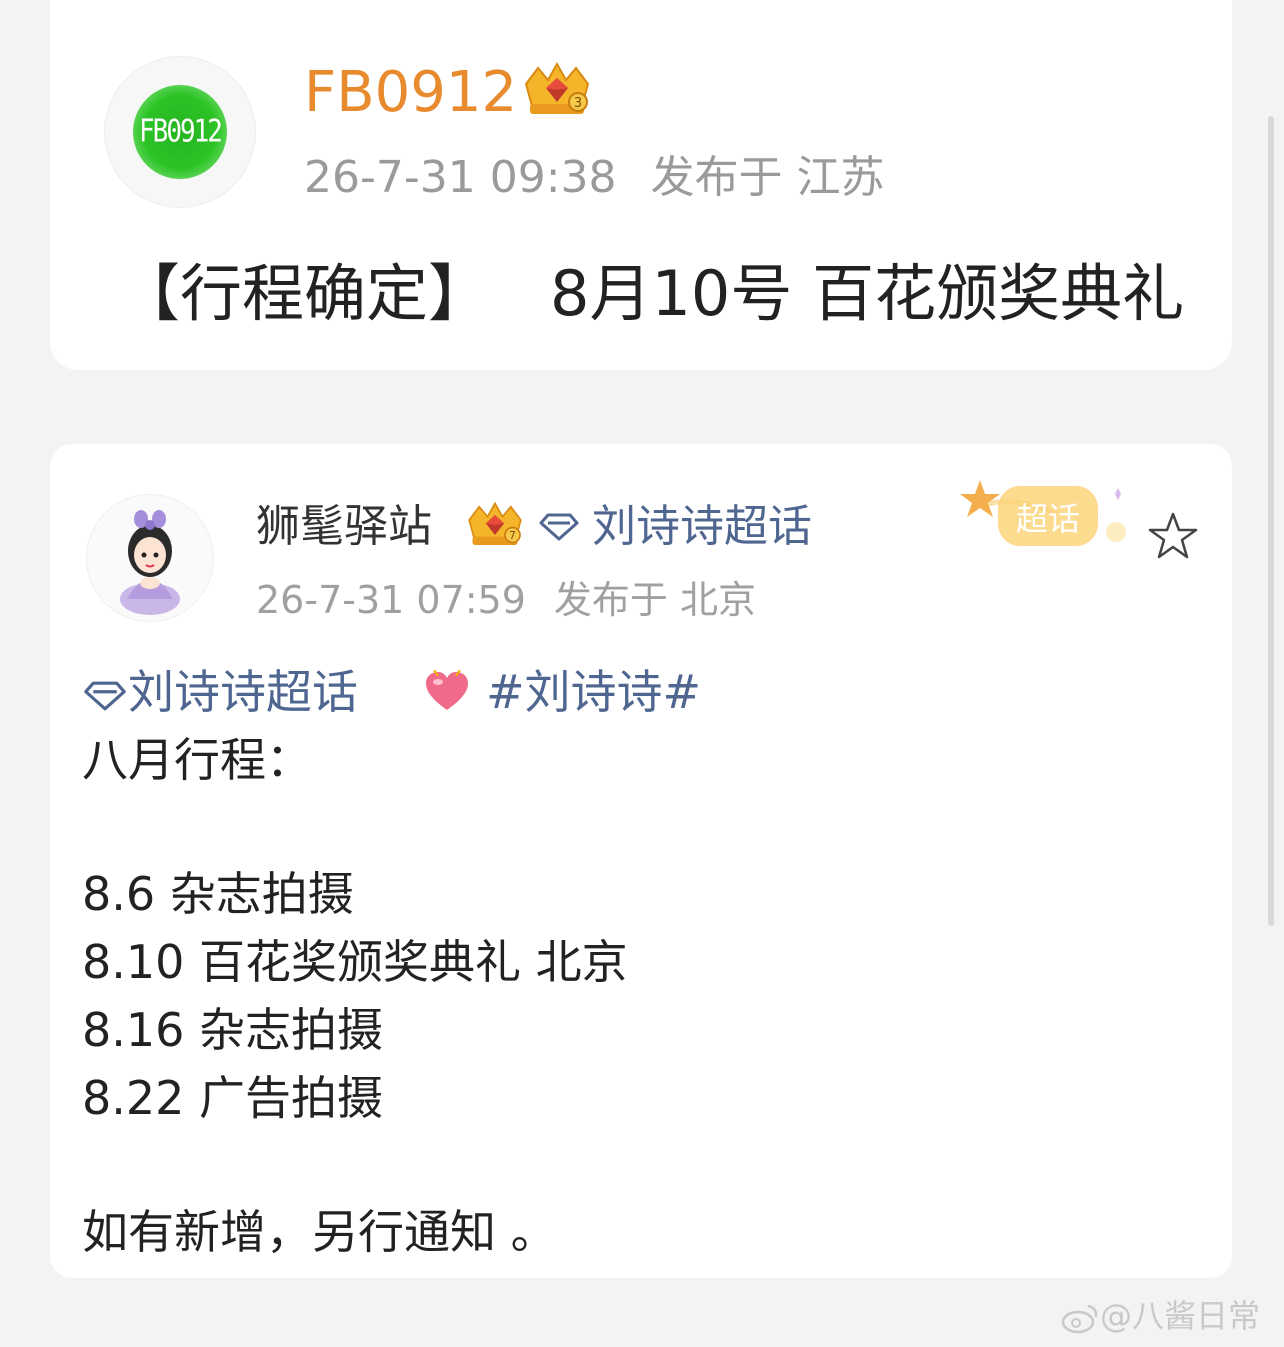 This screenshot has height=1347, width=1284. Describe the element at coordinates (557, 87) in the screenshot. I see `crown-badge-icon: 3` at that location.